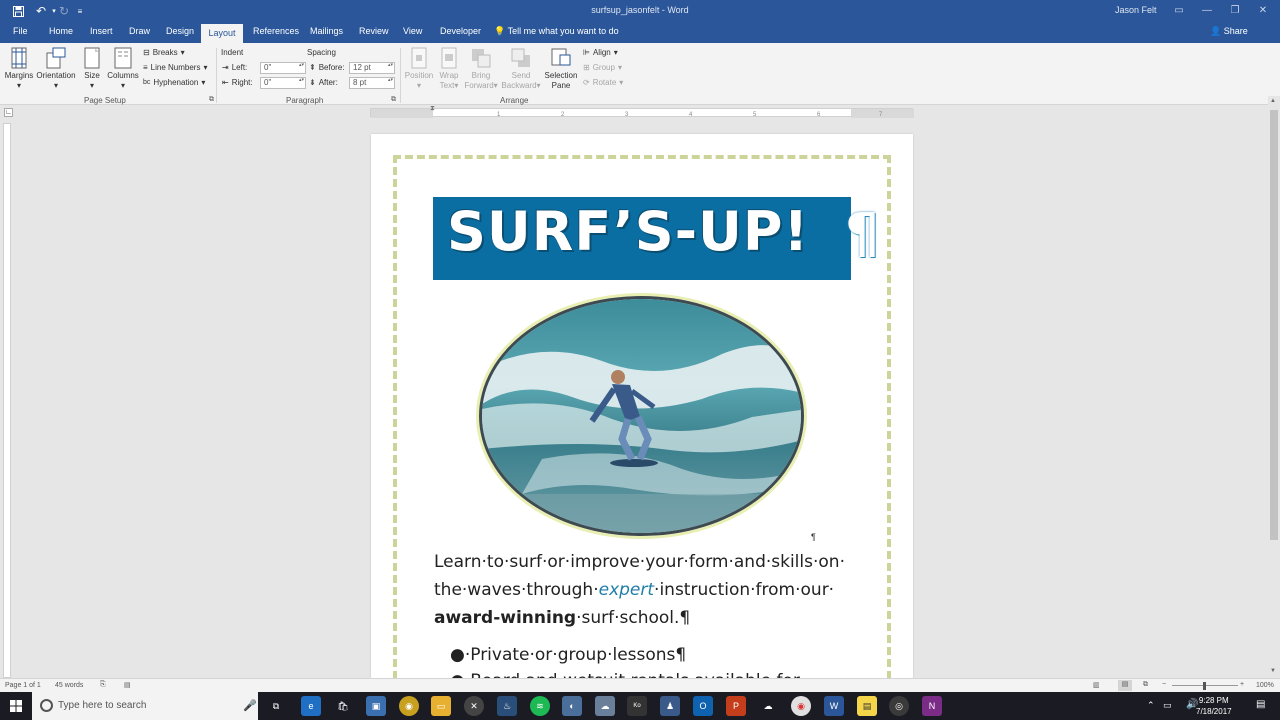  I want to click on app-icon: ◐, so click(572, 706).